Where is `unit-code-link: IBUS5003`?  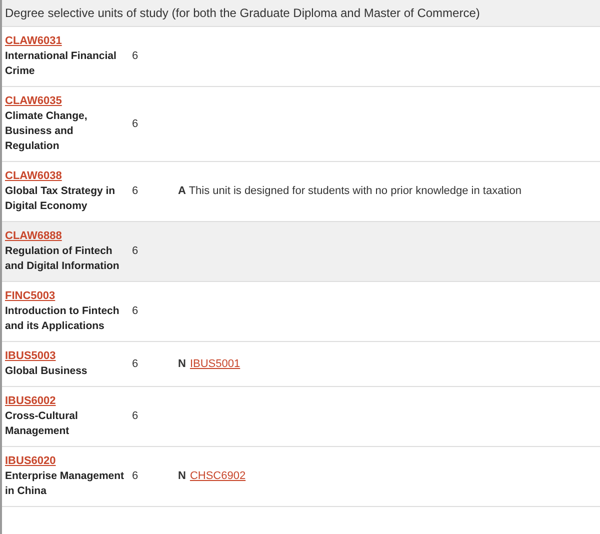 unit-code-link: IBUS5003 is located at coordinates (30, 356).